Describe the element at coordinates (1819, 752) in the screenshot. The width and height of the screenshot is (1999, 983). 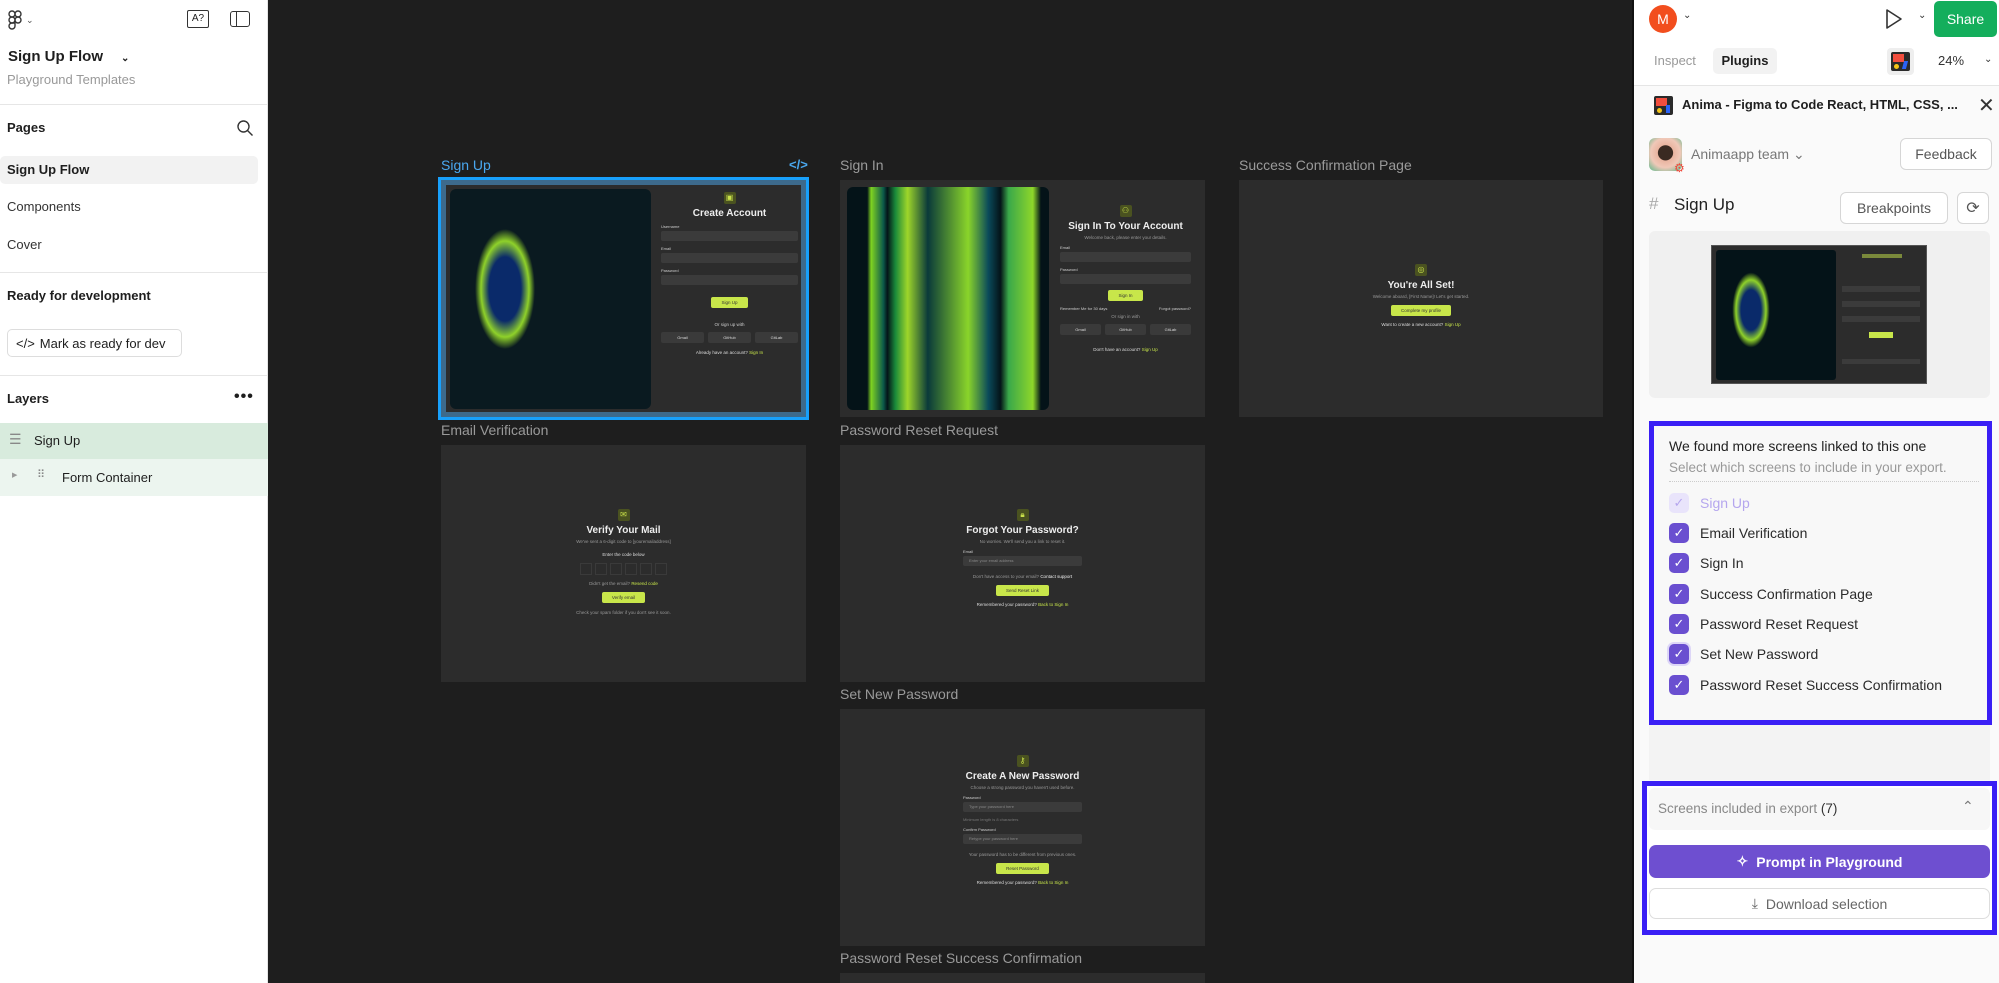
I see `panel-spacer` at that location.